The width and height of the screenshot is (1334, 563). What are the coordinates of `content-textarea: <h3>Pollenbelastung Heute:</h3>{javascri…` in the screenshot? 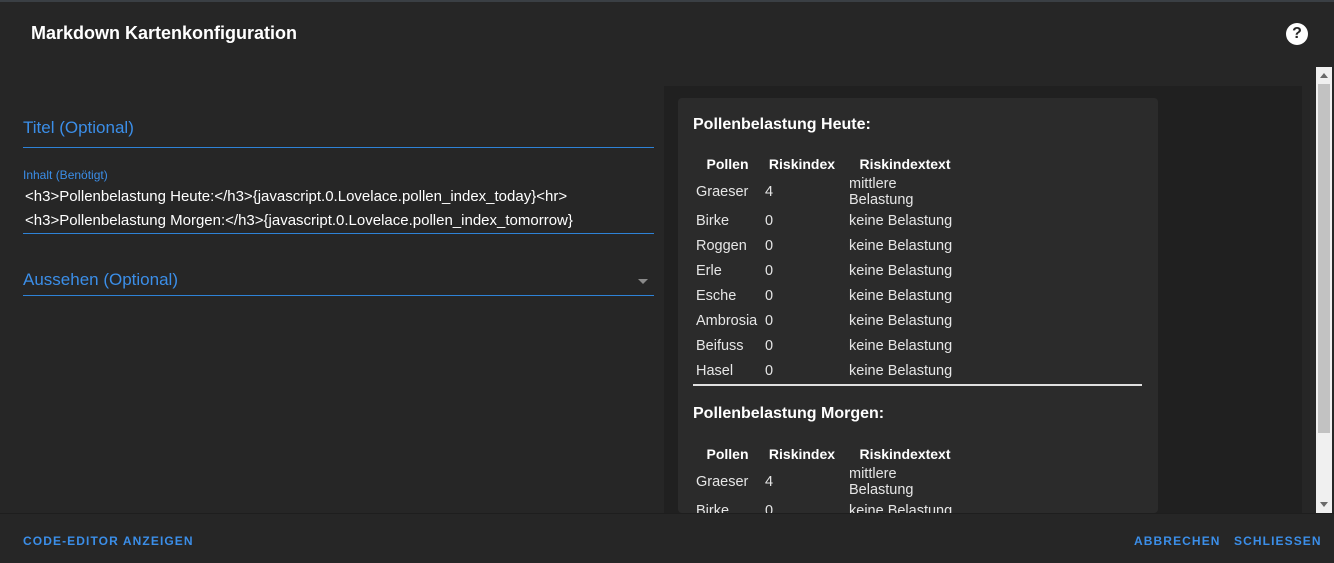 It's located at (338, 209).